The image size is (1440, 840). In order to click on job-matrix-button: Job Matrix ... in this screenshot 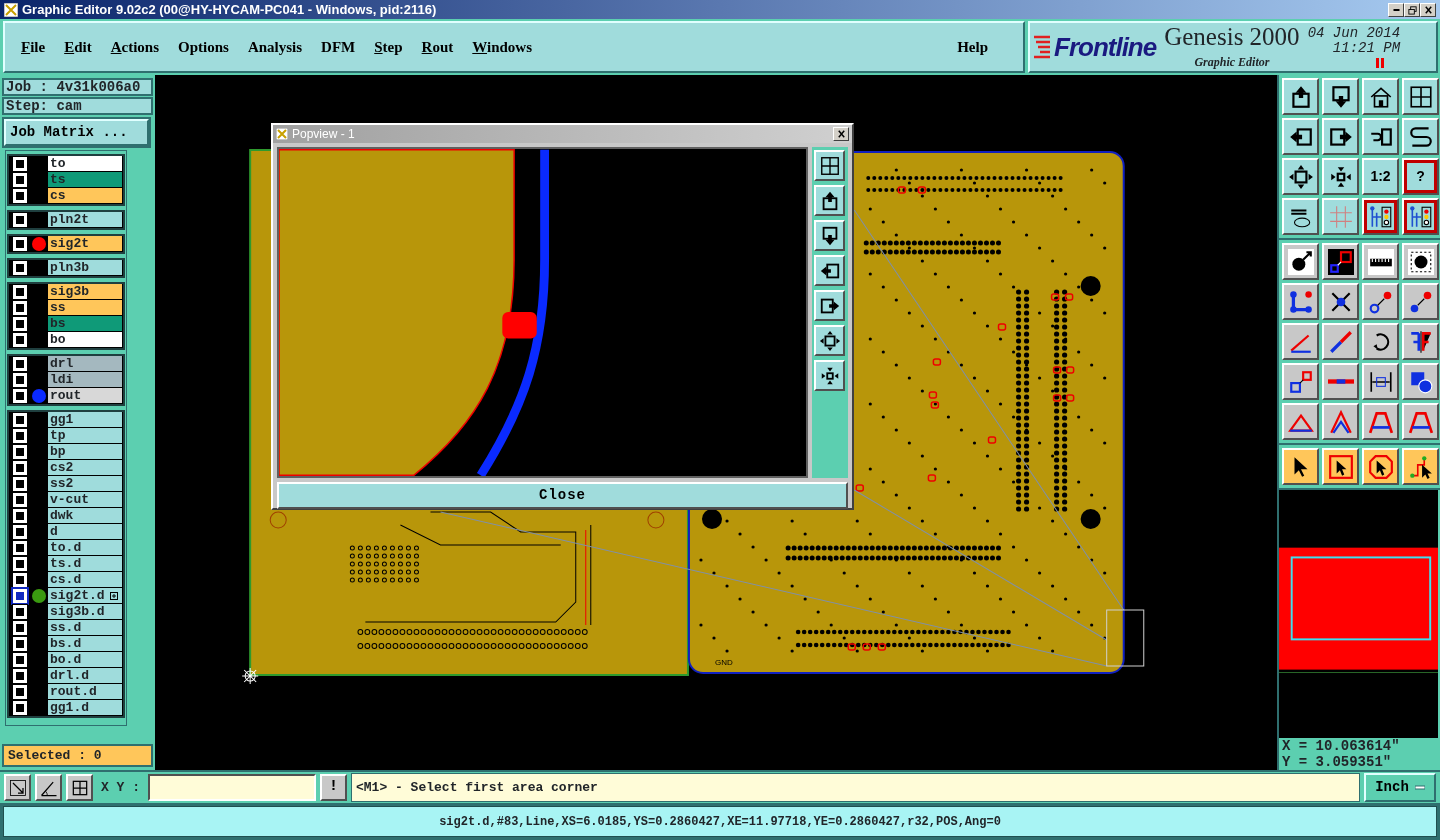, I will do `click(76, 132)`.